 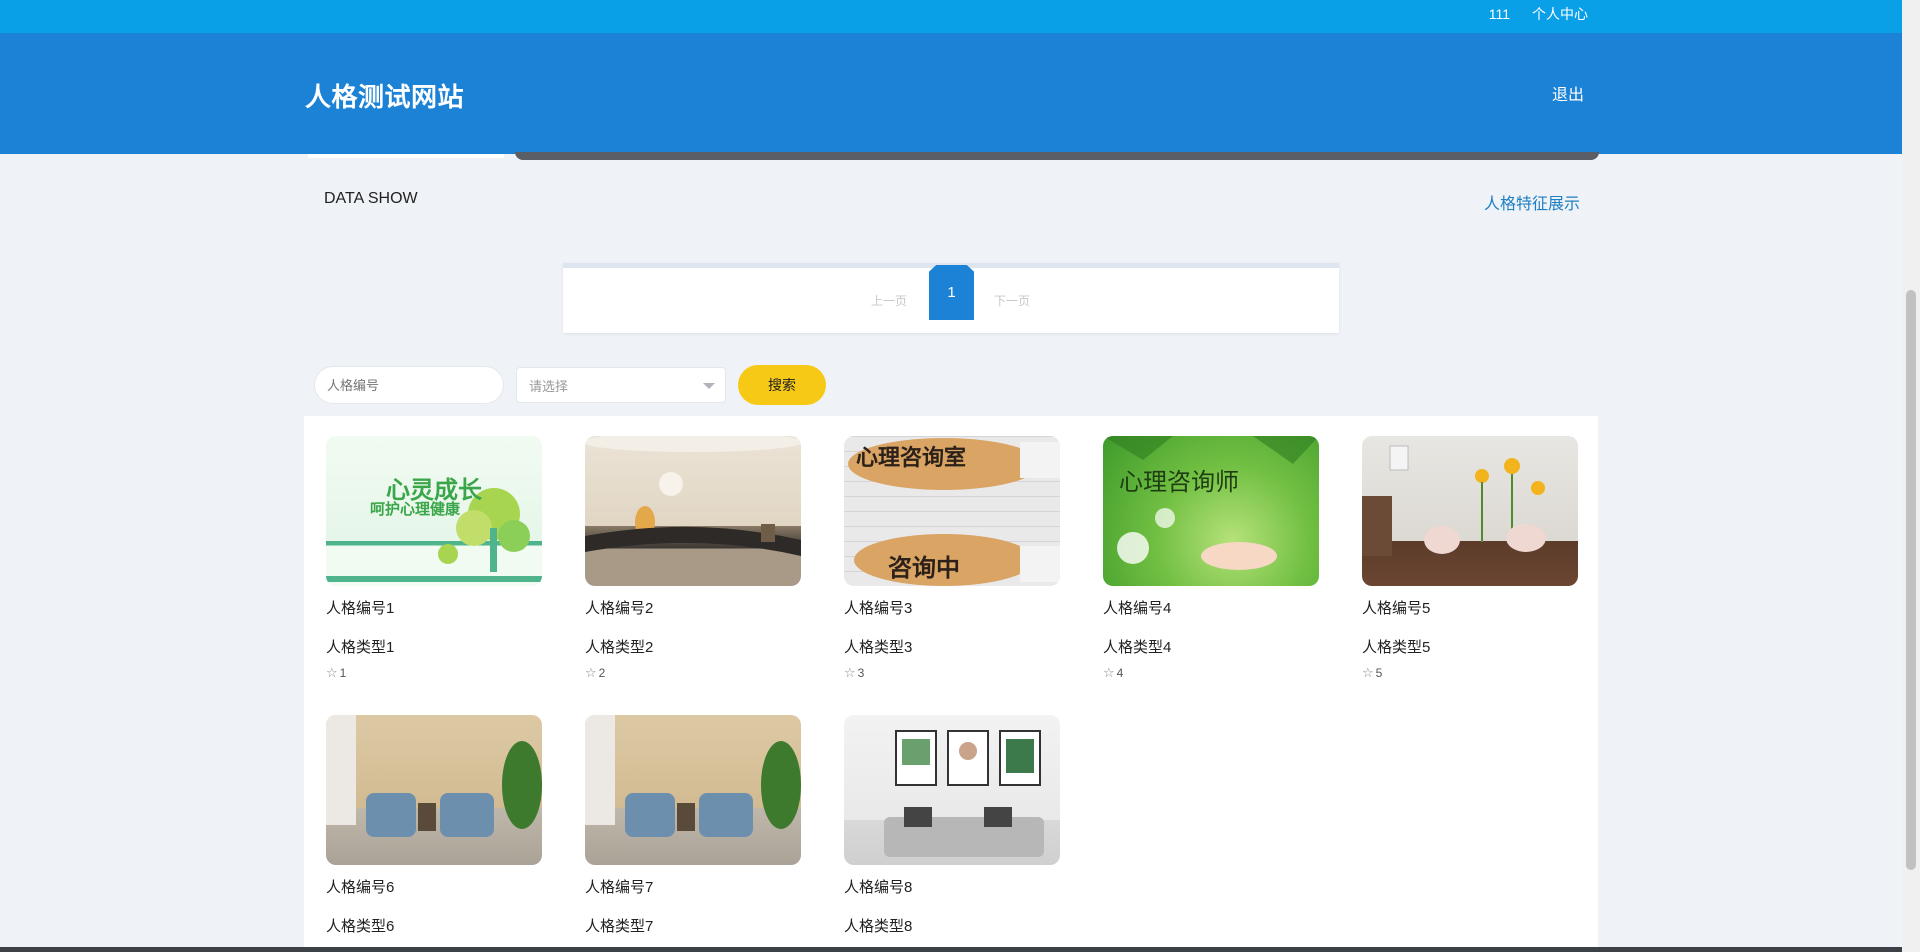 I want to click on username-link: 111, so click(x=1499, y=14).